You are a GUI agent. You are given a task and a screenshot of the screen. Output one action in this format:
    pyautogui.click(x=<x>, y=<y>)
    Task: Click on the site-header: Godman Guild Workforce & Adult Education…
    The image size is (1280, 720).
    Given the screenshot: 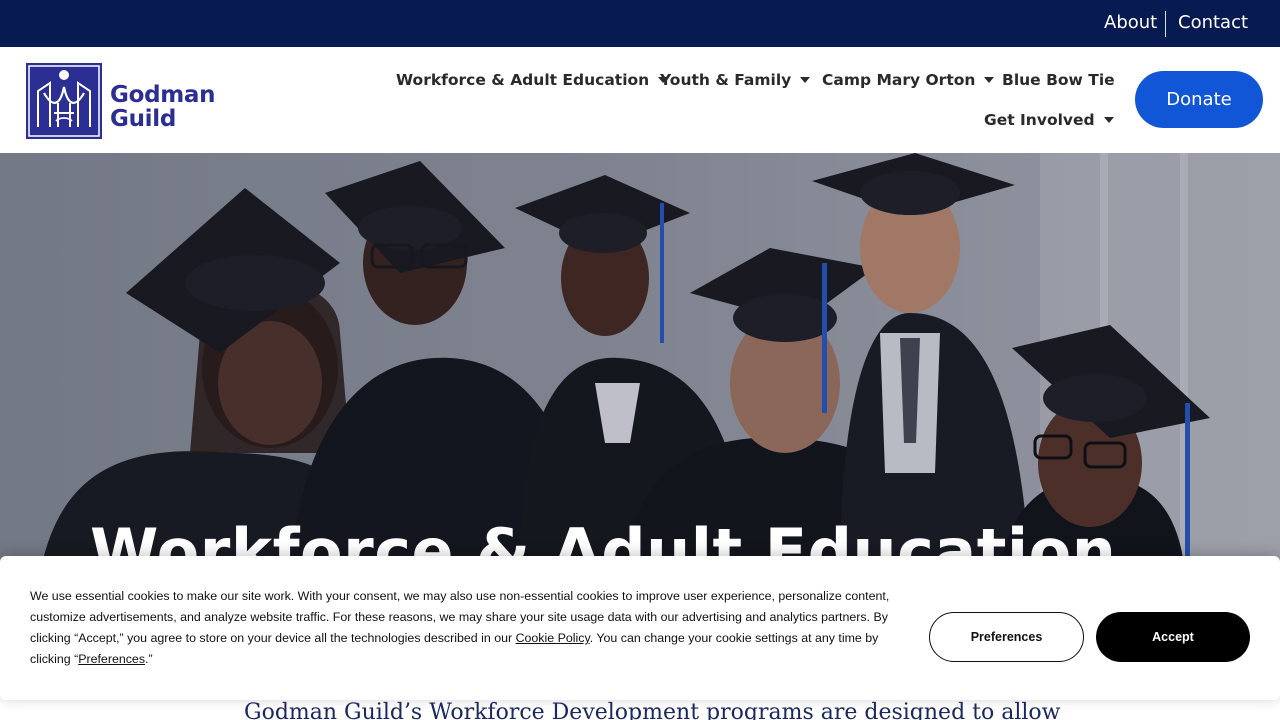 What is the action you would take?
    pyautogui.click(x=640, y=100)
    